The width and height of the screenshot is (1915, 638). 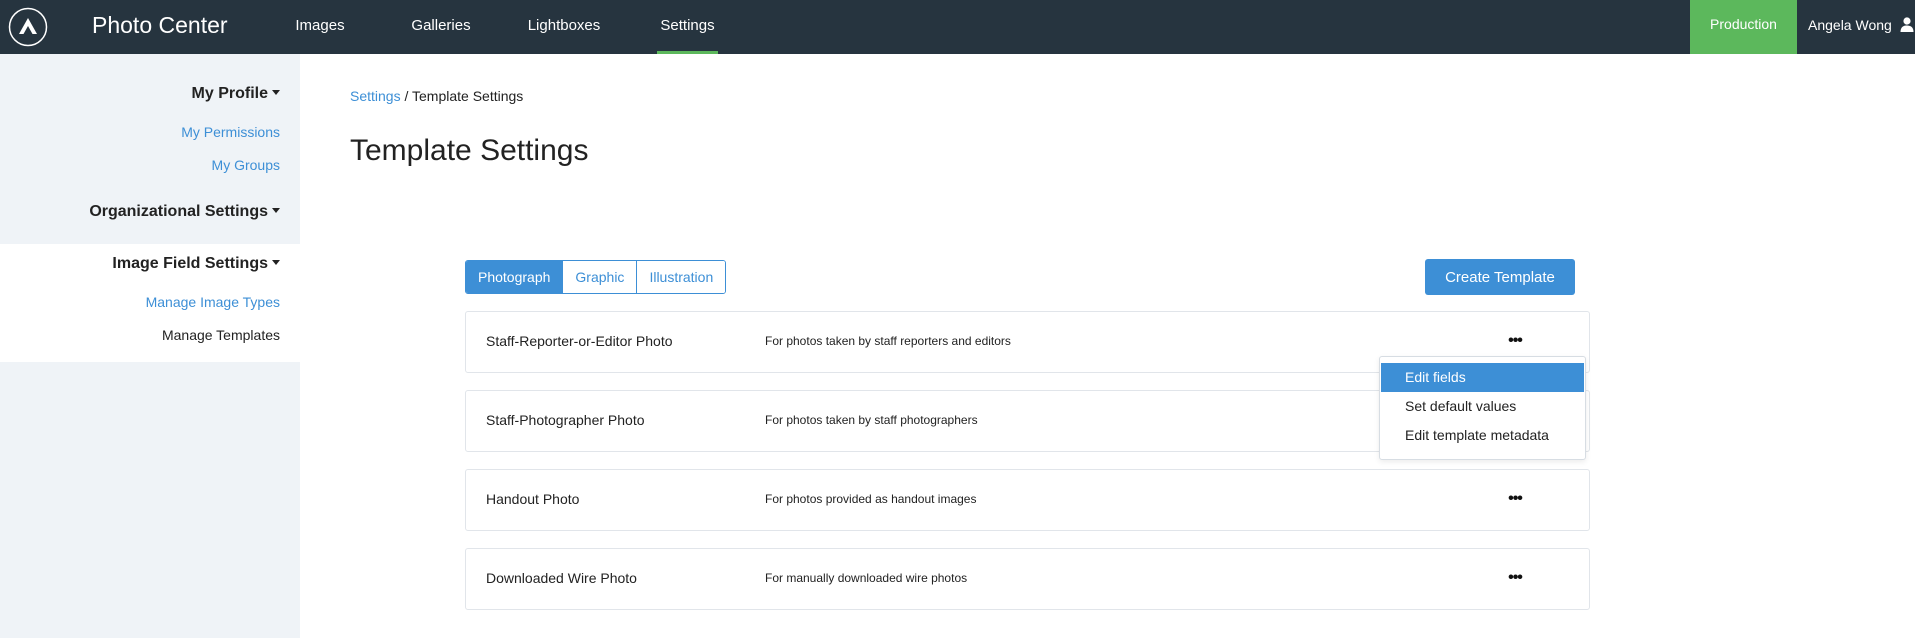 I want to click on sidebar-link-manage-templates: Manage Templates, so click(x=221, y=335).